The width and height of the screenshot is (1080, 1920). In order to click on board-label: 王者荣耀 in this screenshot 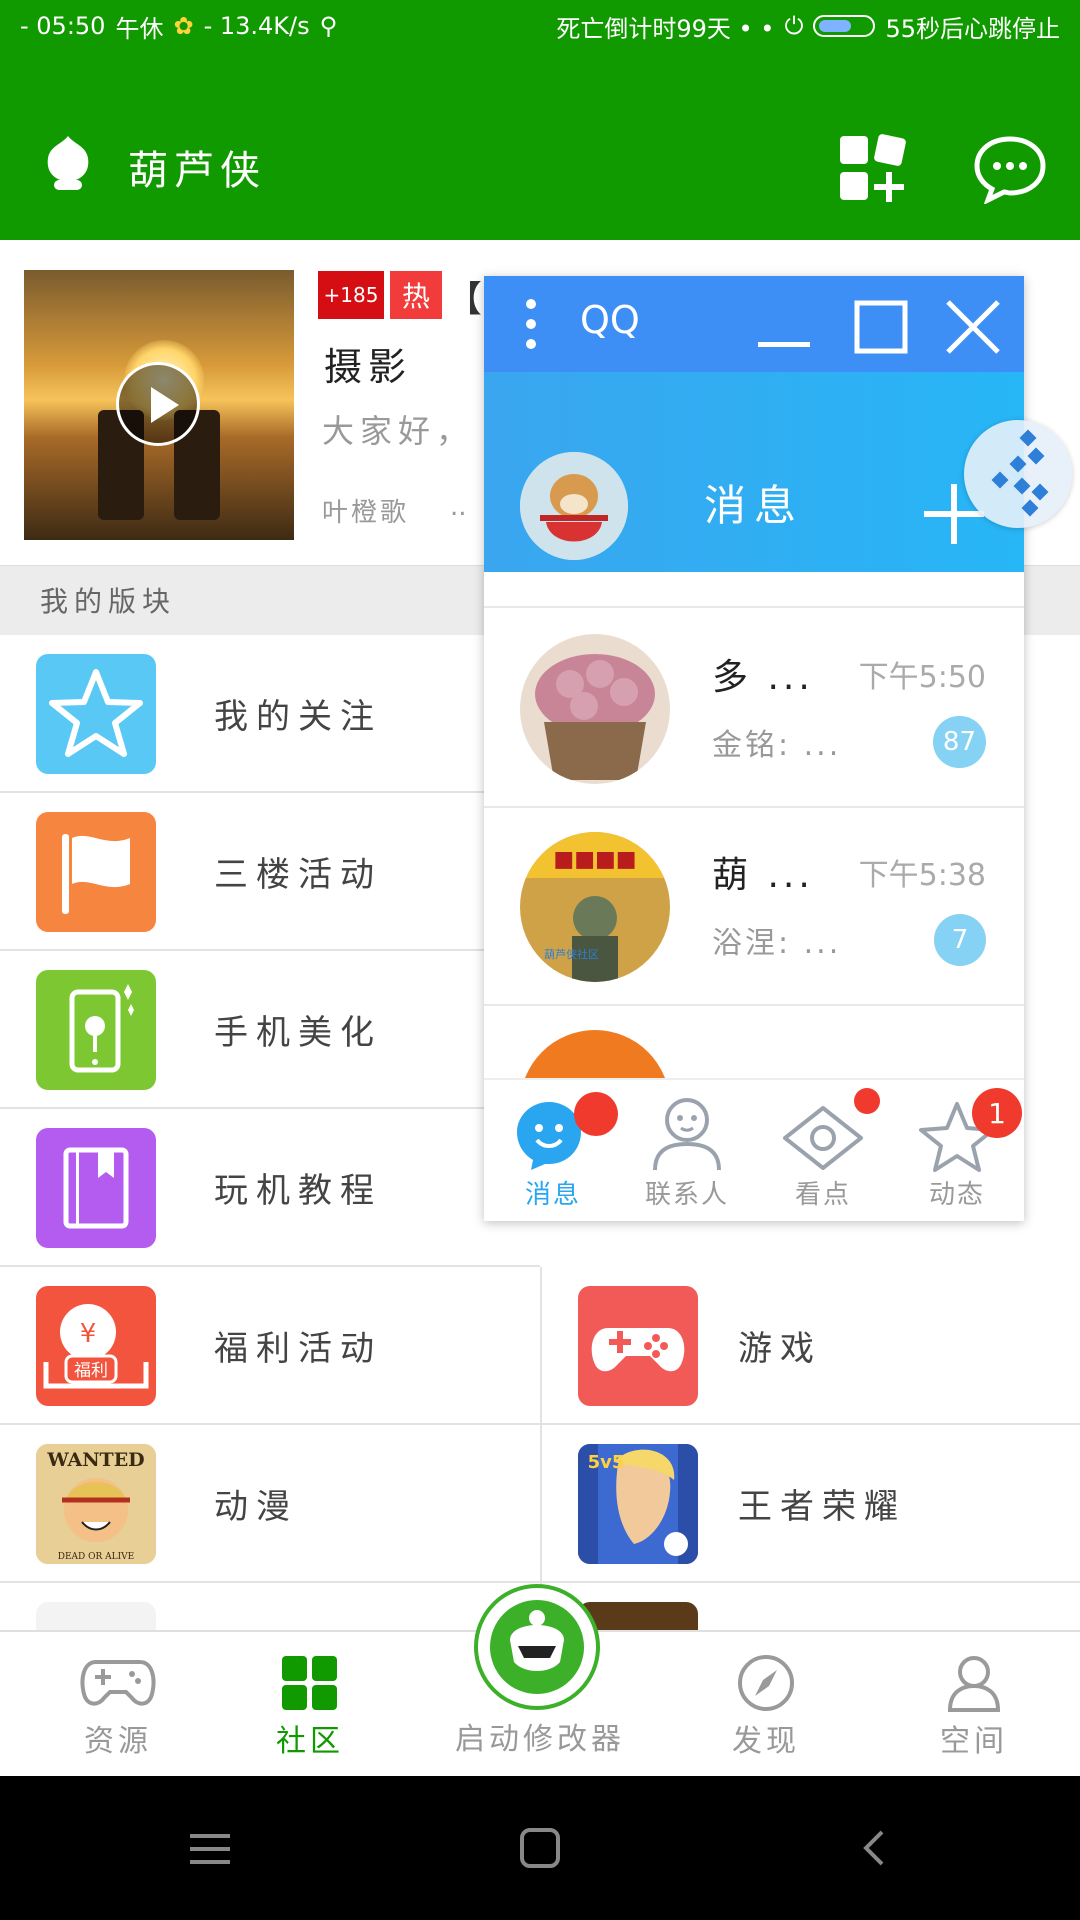, I will do `click(822, 1507)`.